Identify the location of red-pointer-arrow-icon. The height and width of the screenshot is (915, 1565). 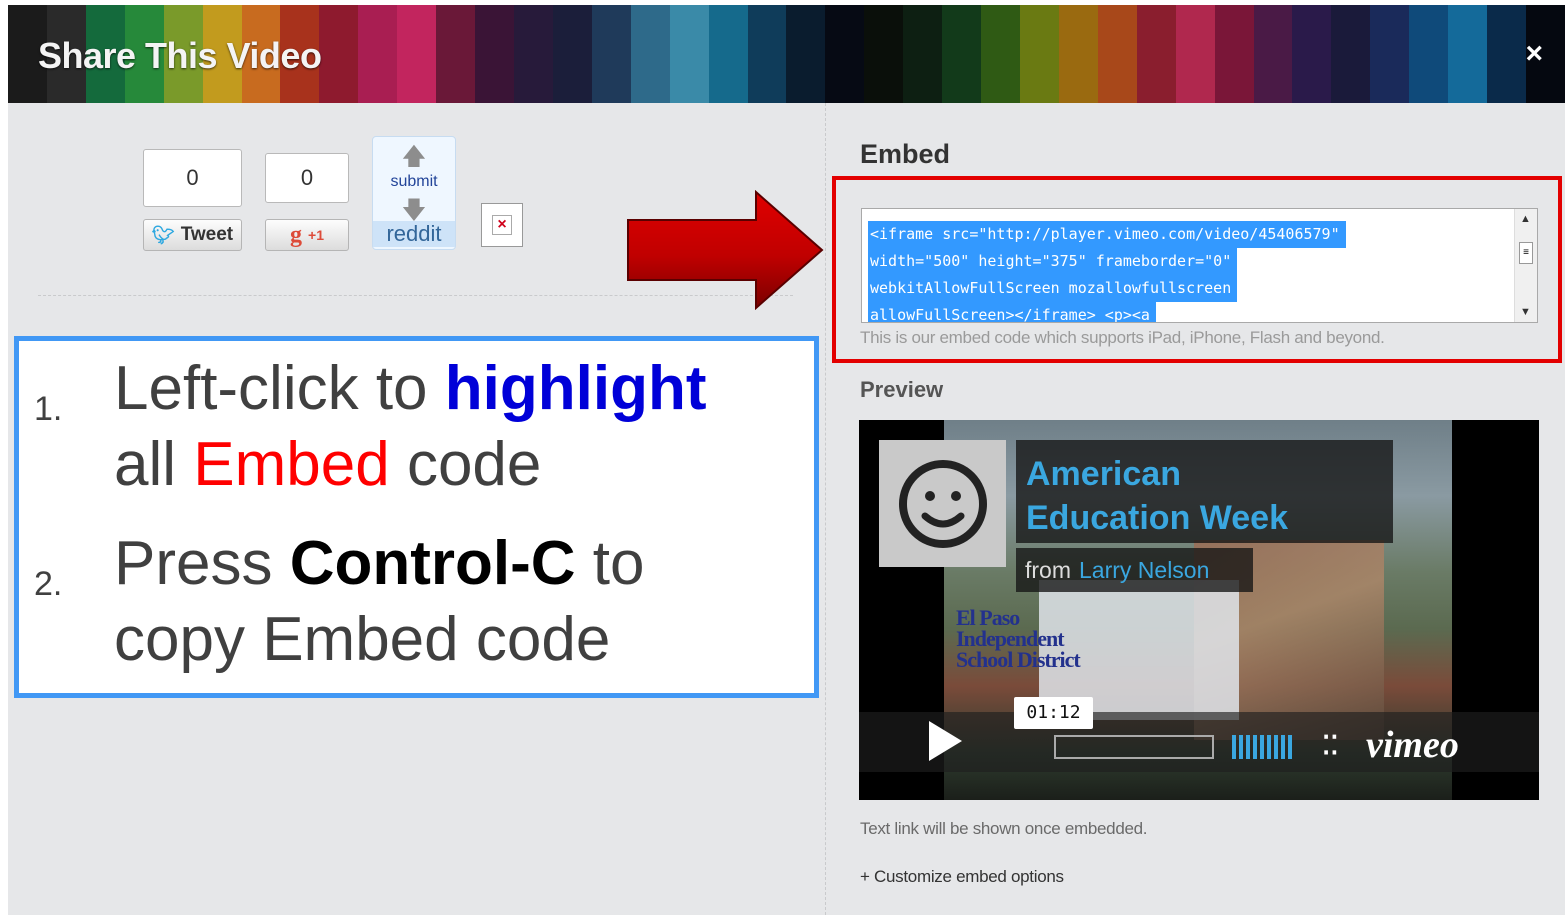
(725, 250).